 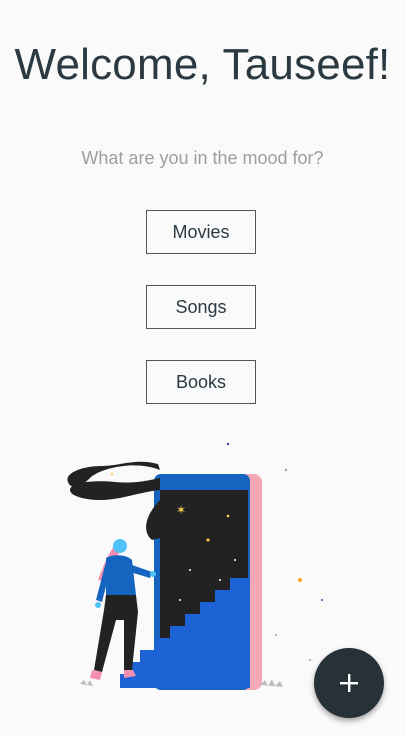 What do you see at coordinates (201, 232) in the screenshot?
I see `movies-button: Movies` at bounding box center [201, 232].